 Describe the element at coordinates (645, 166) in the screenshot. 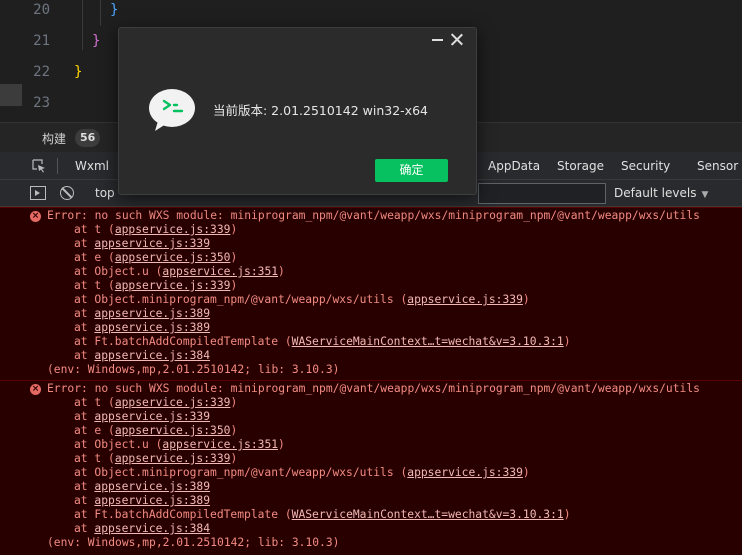

I see `tab-security: Security` at that location.